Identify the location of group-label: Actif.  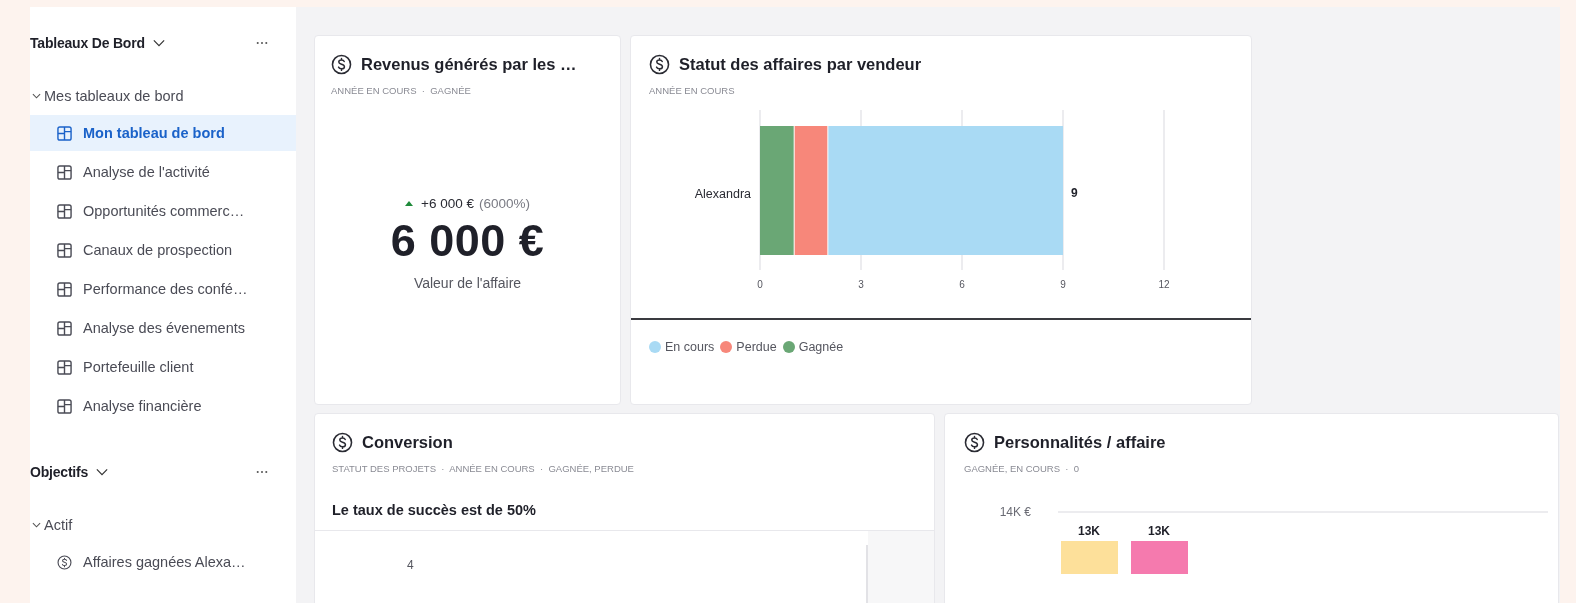
(58, 525).